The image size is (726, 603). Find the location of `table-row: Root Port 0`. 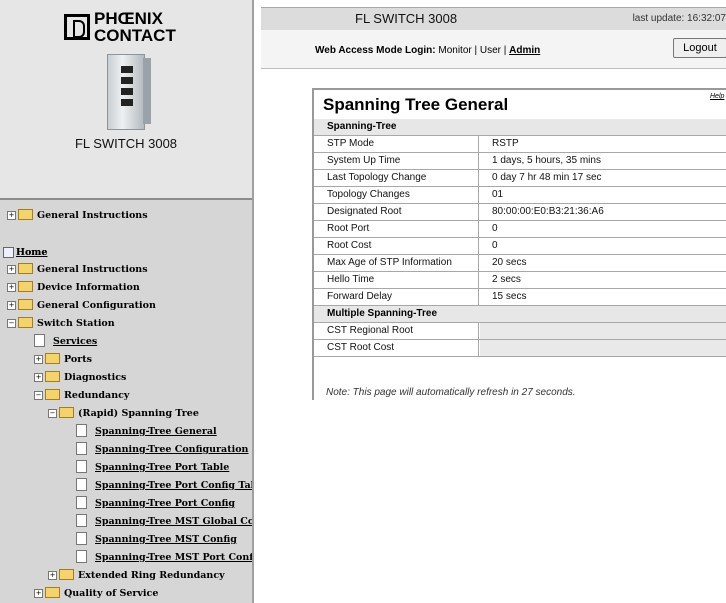

table-row: Root Port 0 is located at coordinates (520, 229).